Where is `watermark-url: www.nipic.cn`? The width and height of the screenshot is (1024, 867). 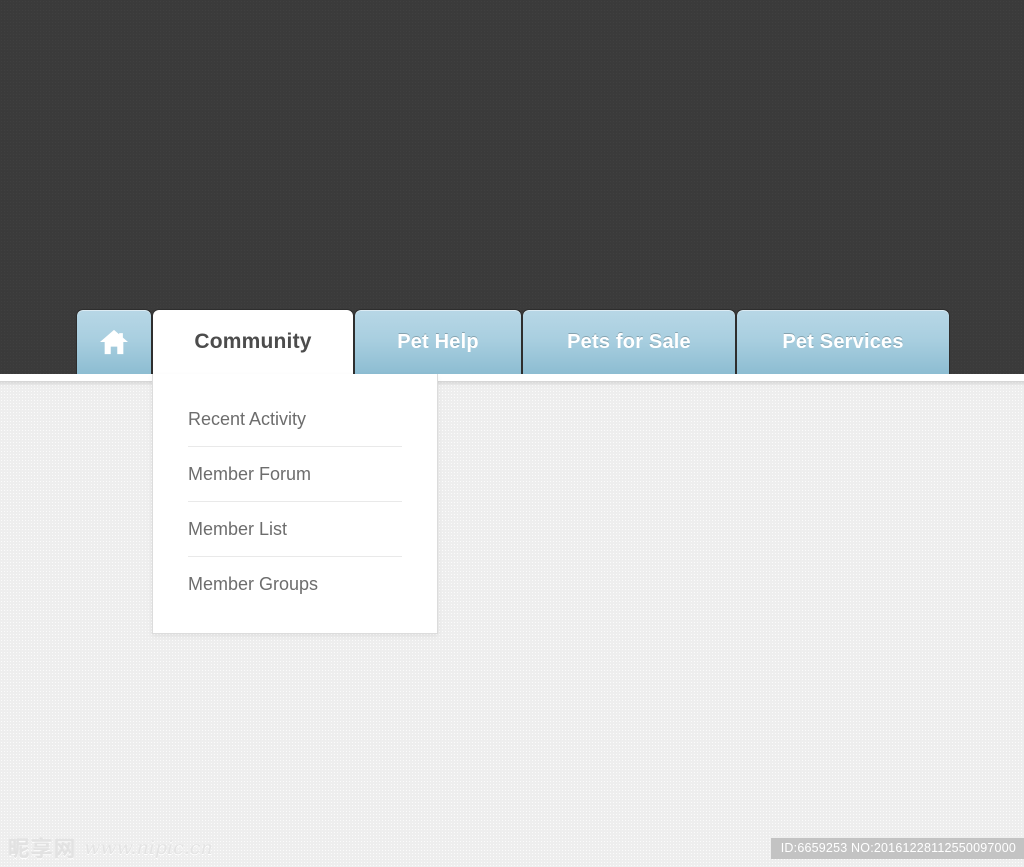 watermark-url: www.nipic.cn is located at coordinates (148, 848).